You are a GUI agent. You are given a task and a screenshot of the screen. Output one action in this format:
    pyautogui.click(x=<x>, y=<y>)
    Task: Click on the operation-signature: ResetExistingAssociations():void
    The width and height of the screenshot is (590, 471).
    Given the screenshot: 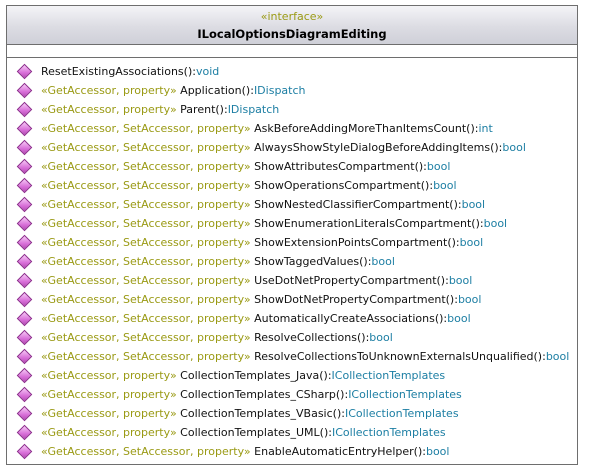 What is the action you would take?
    pyautogui.click(x=130, y=71)
    